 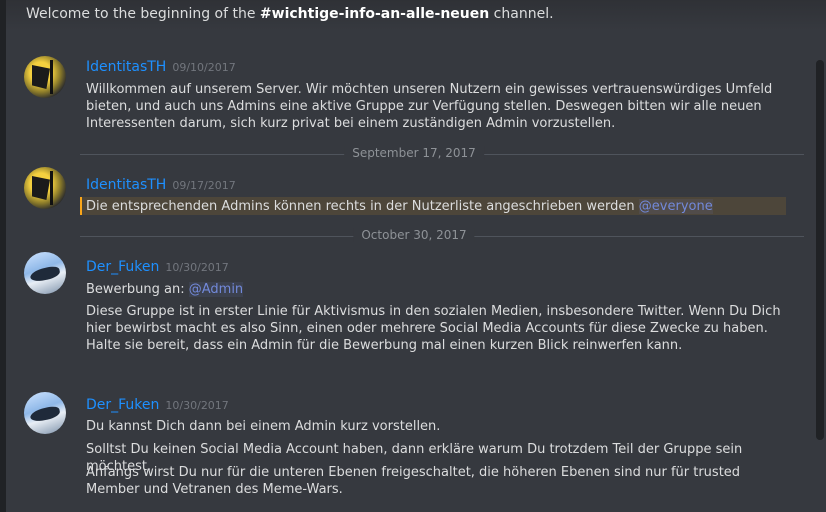 What do you see at coordinates (414, 235) in the screenshot?
I see `date-divider-label: October 30, 2017` at bounding box center [414, 235].